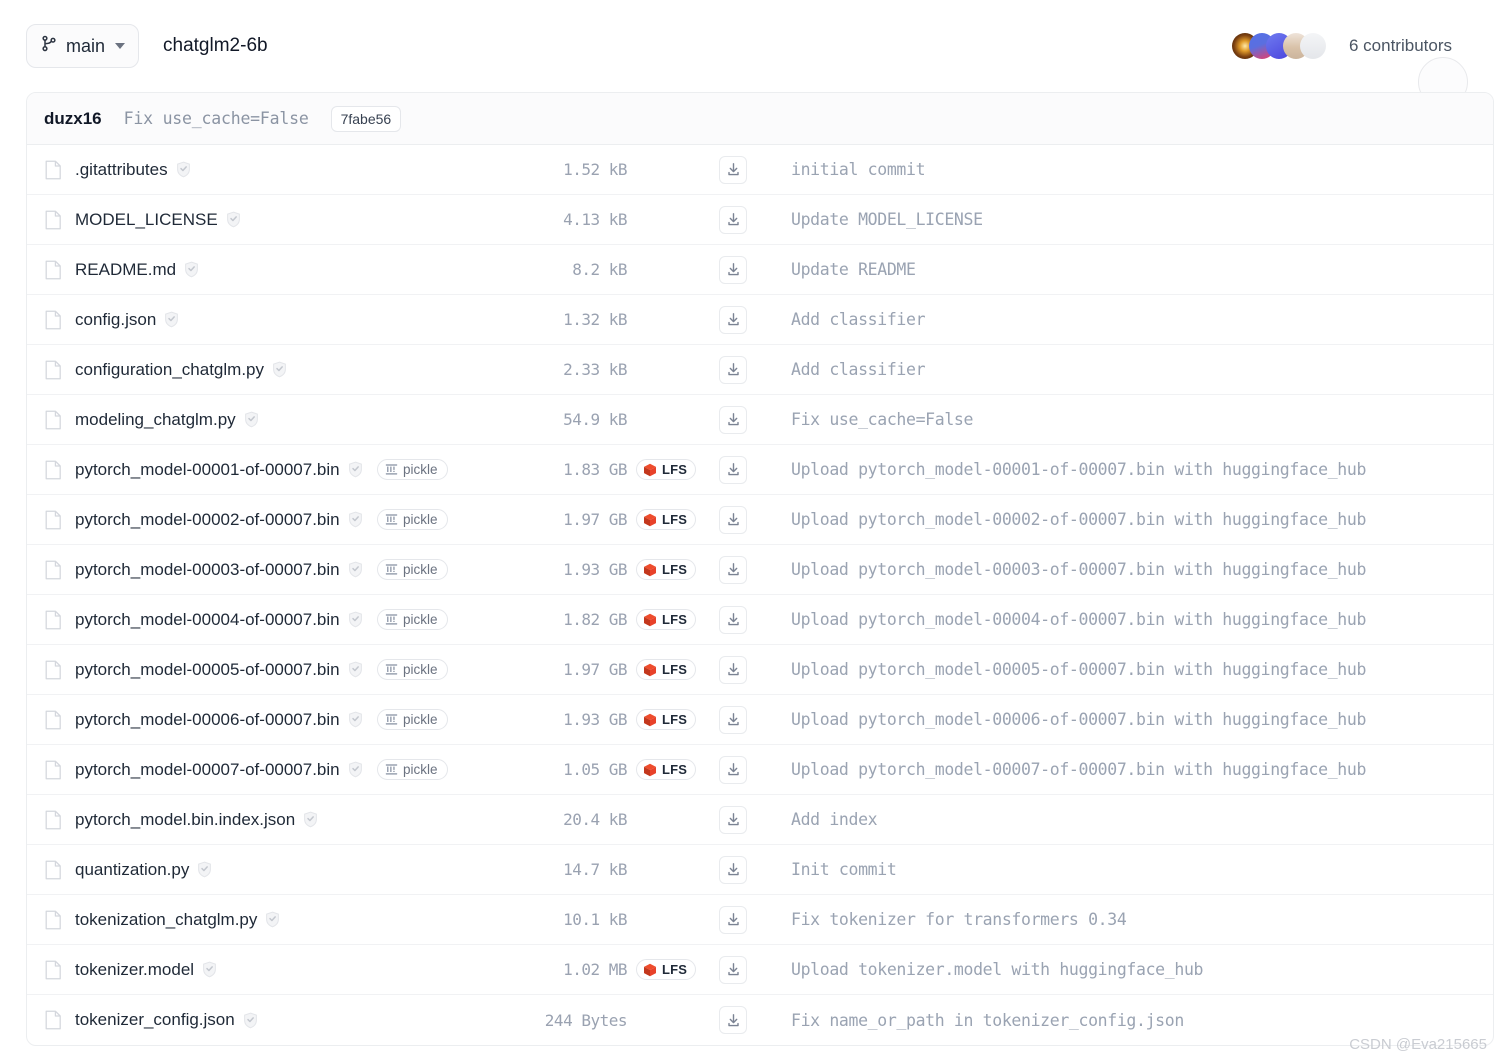 This screenshot has height=1057, width=1497. Describe the element at coordinates (202, 170) in the screenshot. I see `file-name-cell: .gitattributes` at that location.